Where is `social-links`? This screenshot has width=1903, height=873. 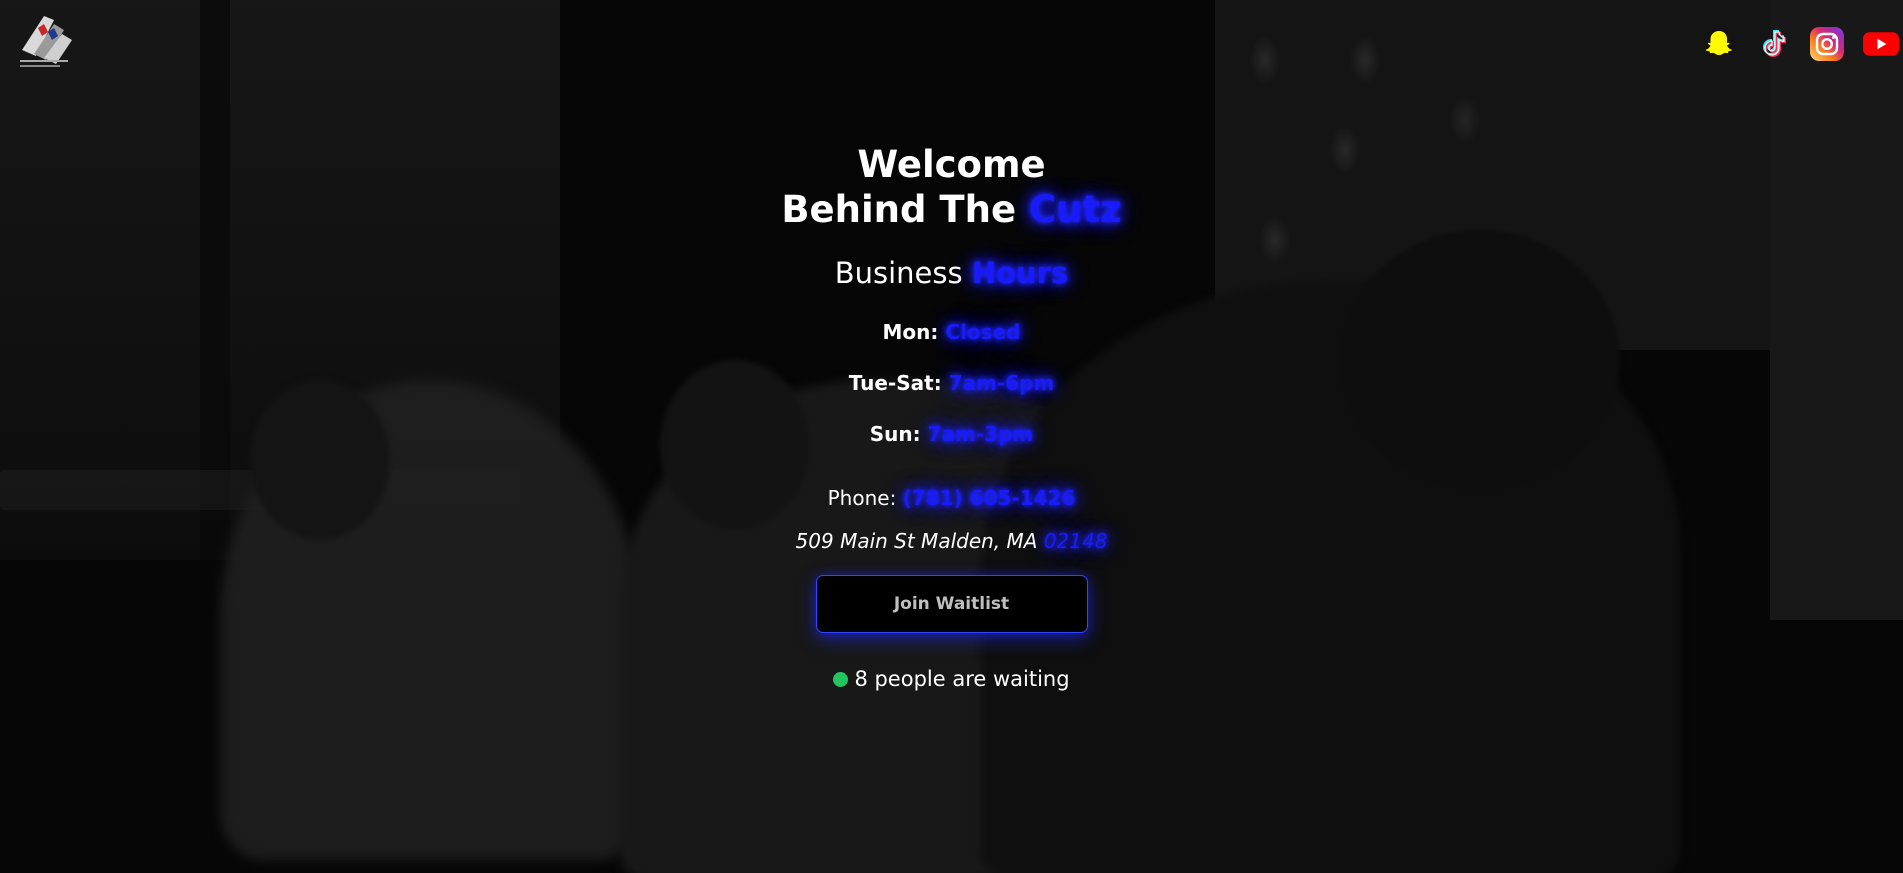
social-links is located at coordinates (1800, 44).